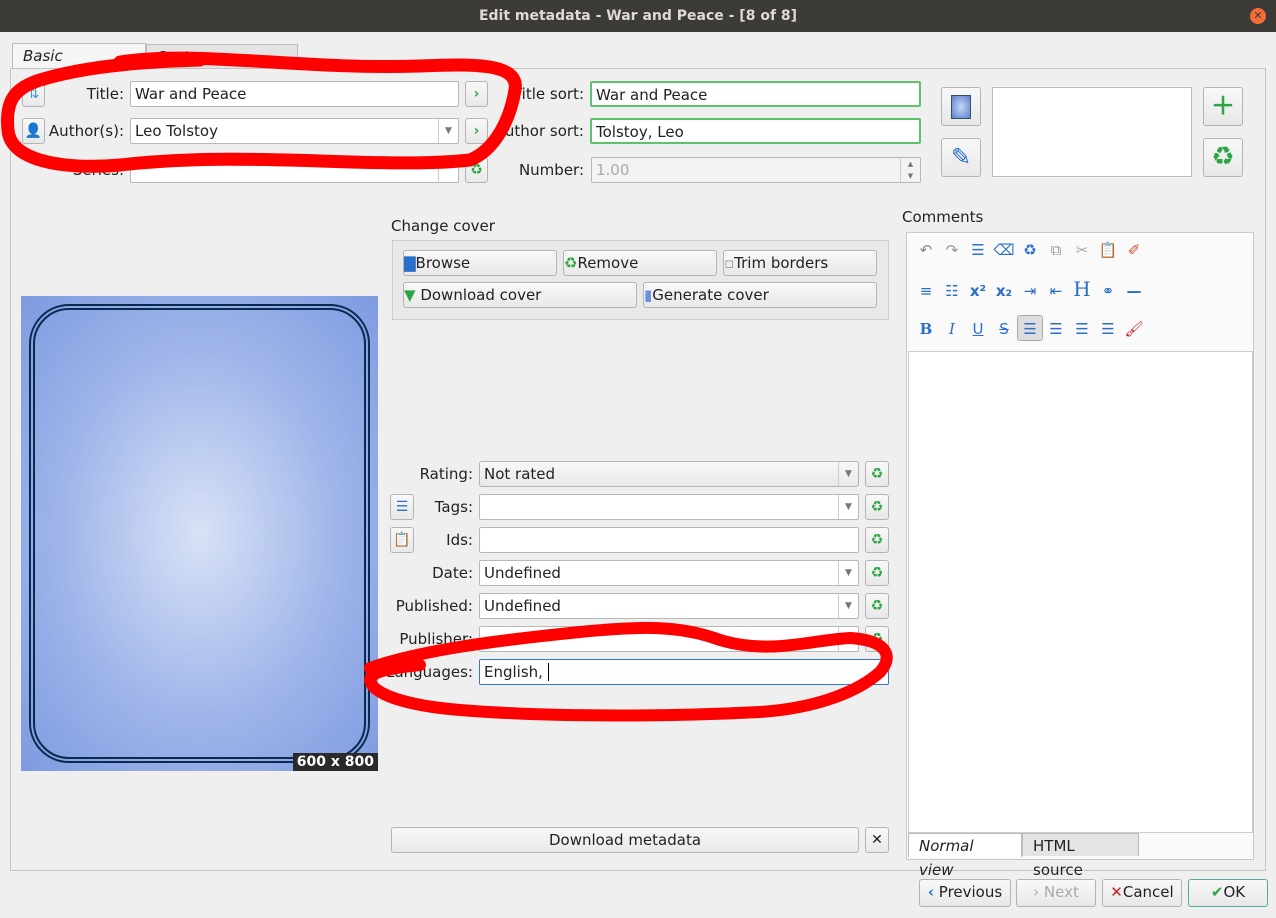 The height and width of the screenshot is (918, 1276). I want to click on ok-button: ✔OK, so click(1228, 893).